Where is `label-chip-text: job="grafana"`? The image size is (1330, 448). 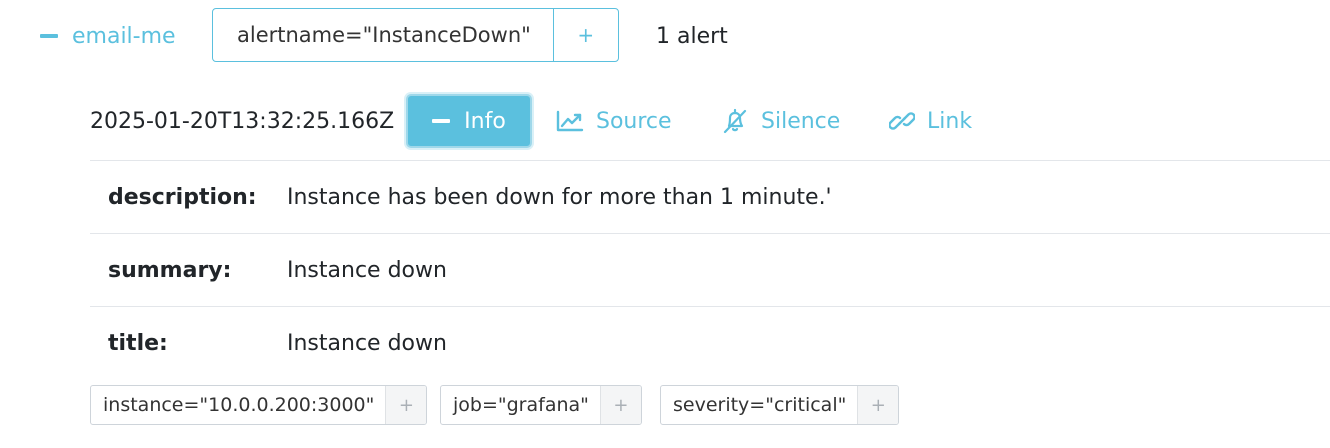
label-chip-text: job="grafana" is located at coordinates (520, 405).